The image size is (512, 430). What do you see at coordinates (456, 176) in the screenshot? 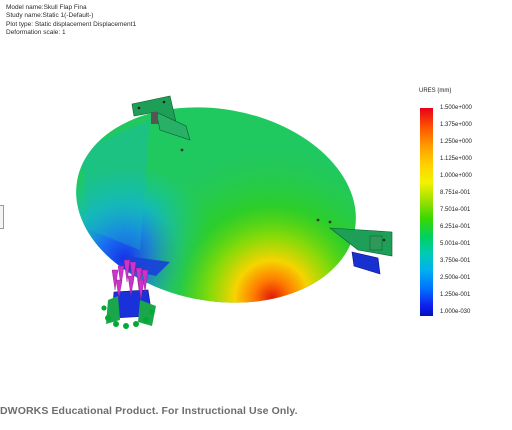
I see `legend-tick-label: 1.000e+000` at bounding box center [456, 176].